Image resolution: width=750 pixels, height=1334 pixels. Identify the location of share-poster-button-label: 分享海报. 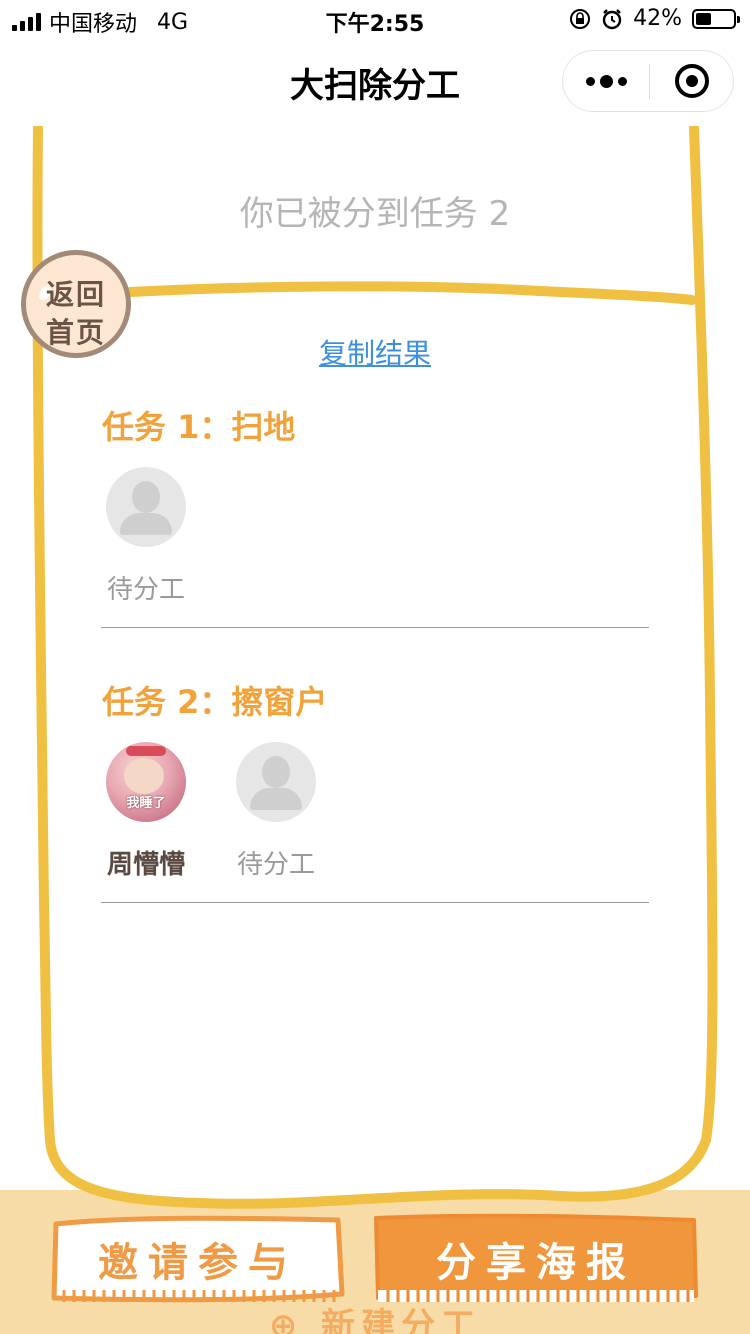
(536, 1263).